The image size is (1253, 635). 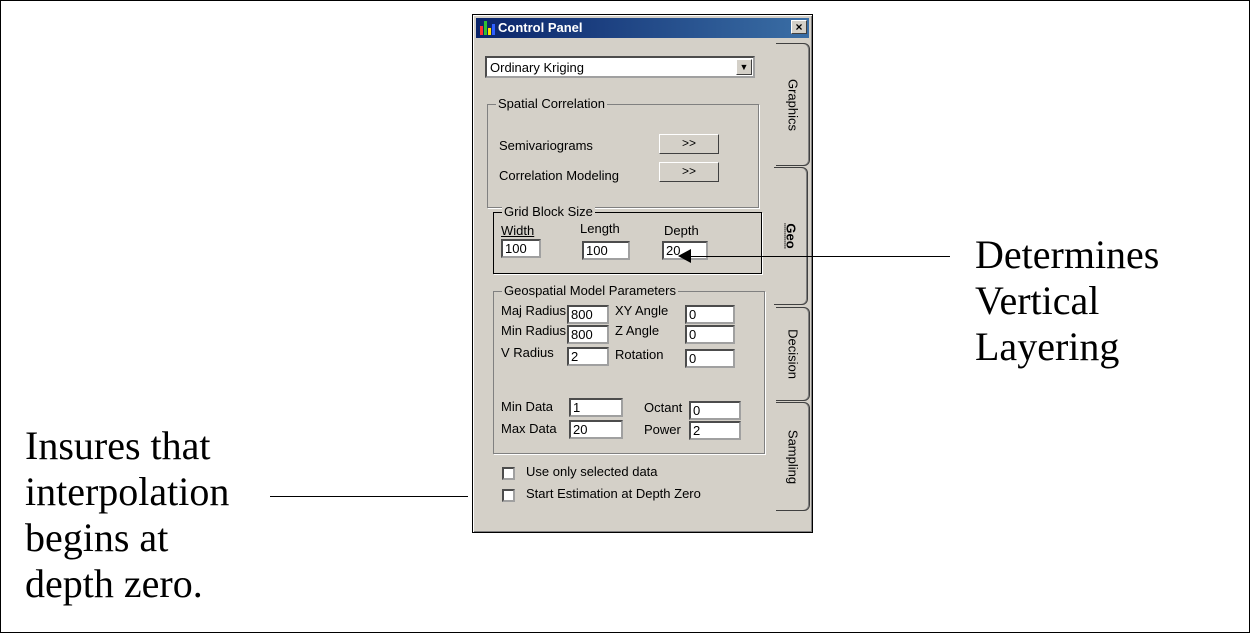 What do you see at coordinates (637, 330) in the screenshot?
I see `z-angle-label: Z Angle` at bounding box center [637, 330].